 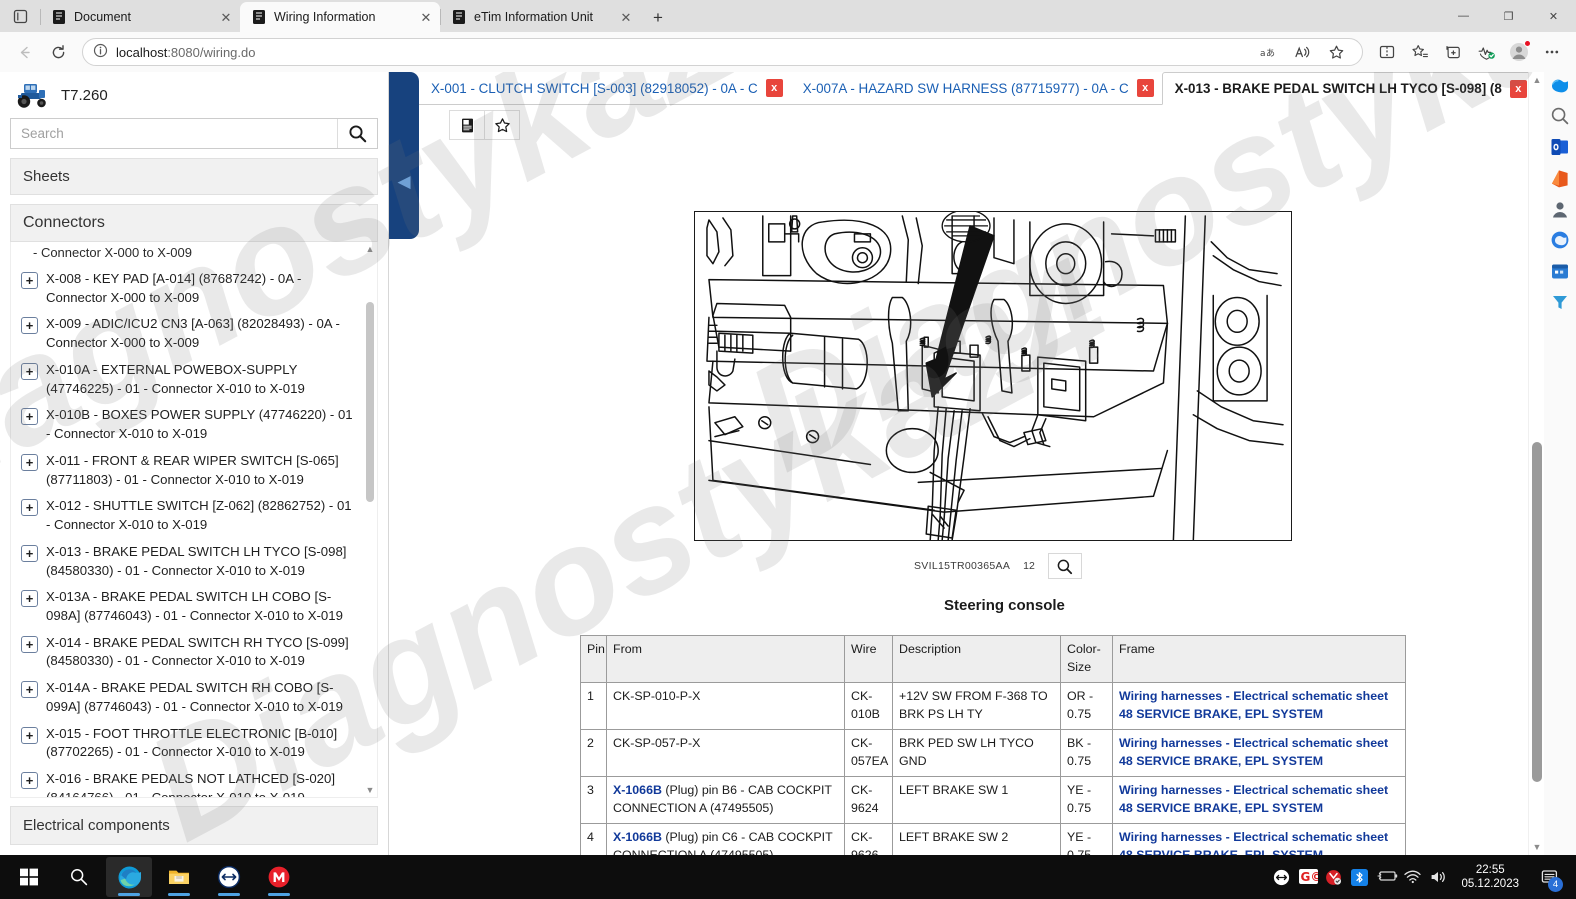 What do you see at coordinates (1508, 16) in the screenshot?
I see `maximize-button: ❐` at bounding box center [1508, 16].